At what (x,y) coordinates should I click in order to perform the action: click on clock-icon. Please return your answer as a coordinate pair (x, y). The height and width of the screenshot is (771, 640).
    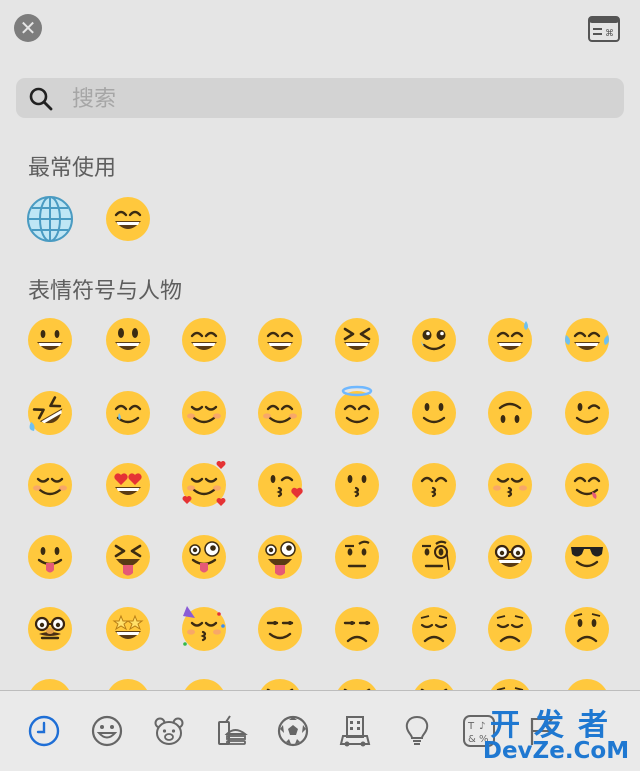
    Looking at the image, I should click on (44, 731).